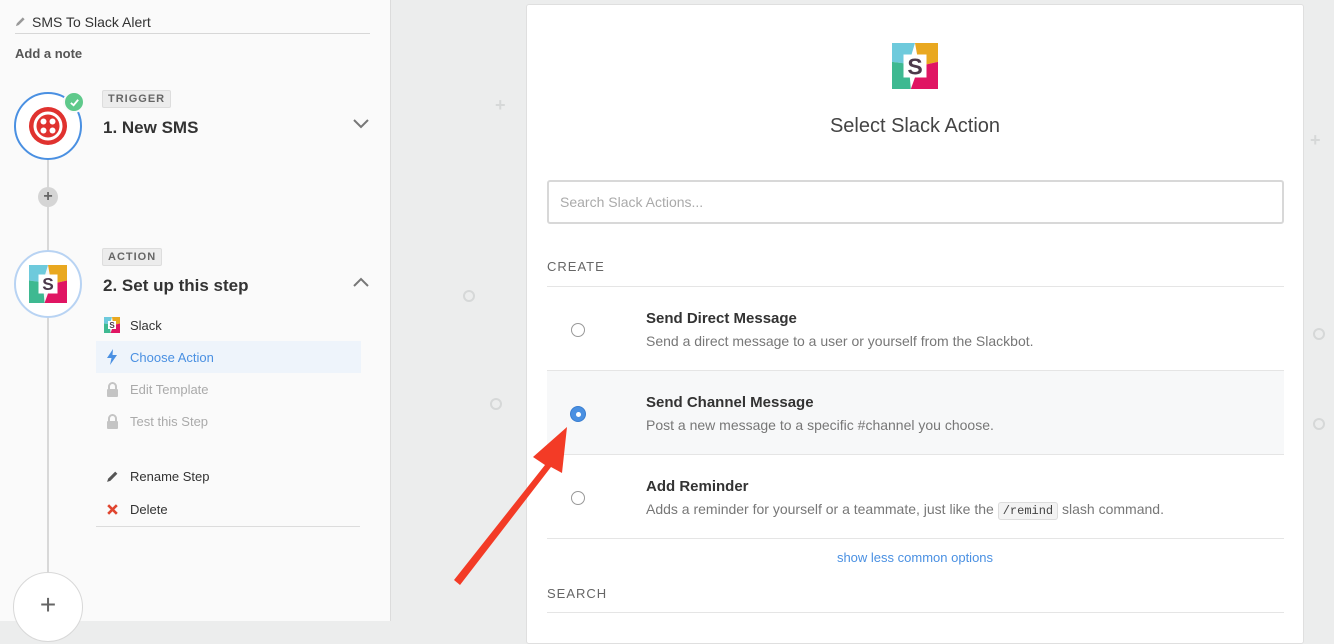 The image size is (1334, 644). I want to click on trigger-step-name: 1. New SMS, so click(150, 128).